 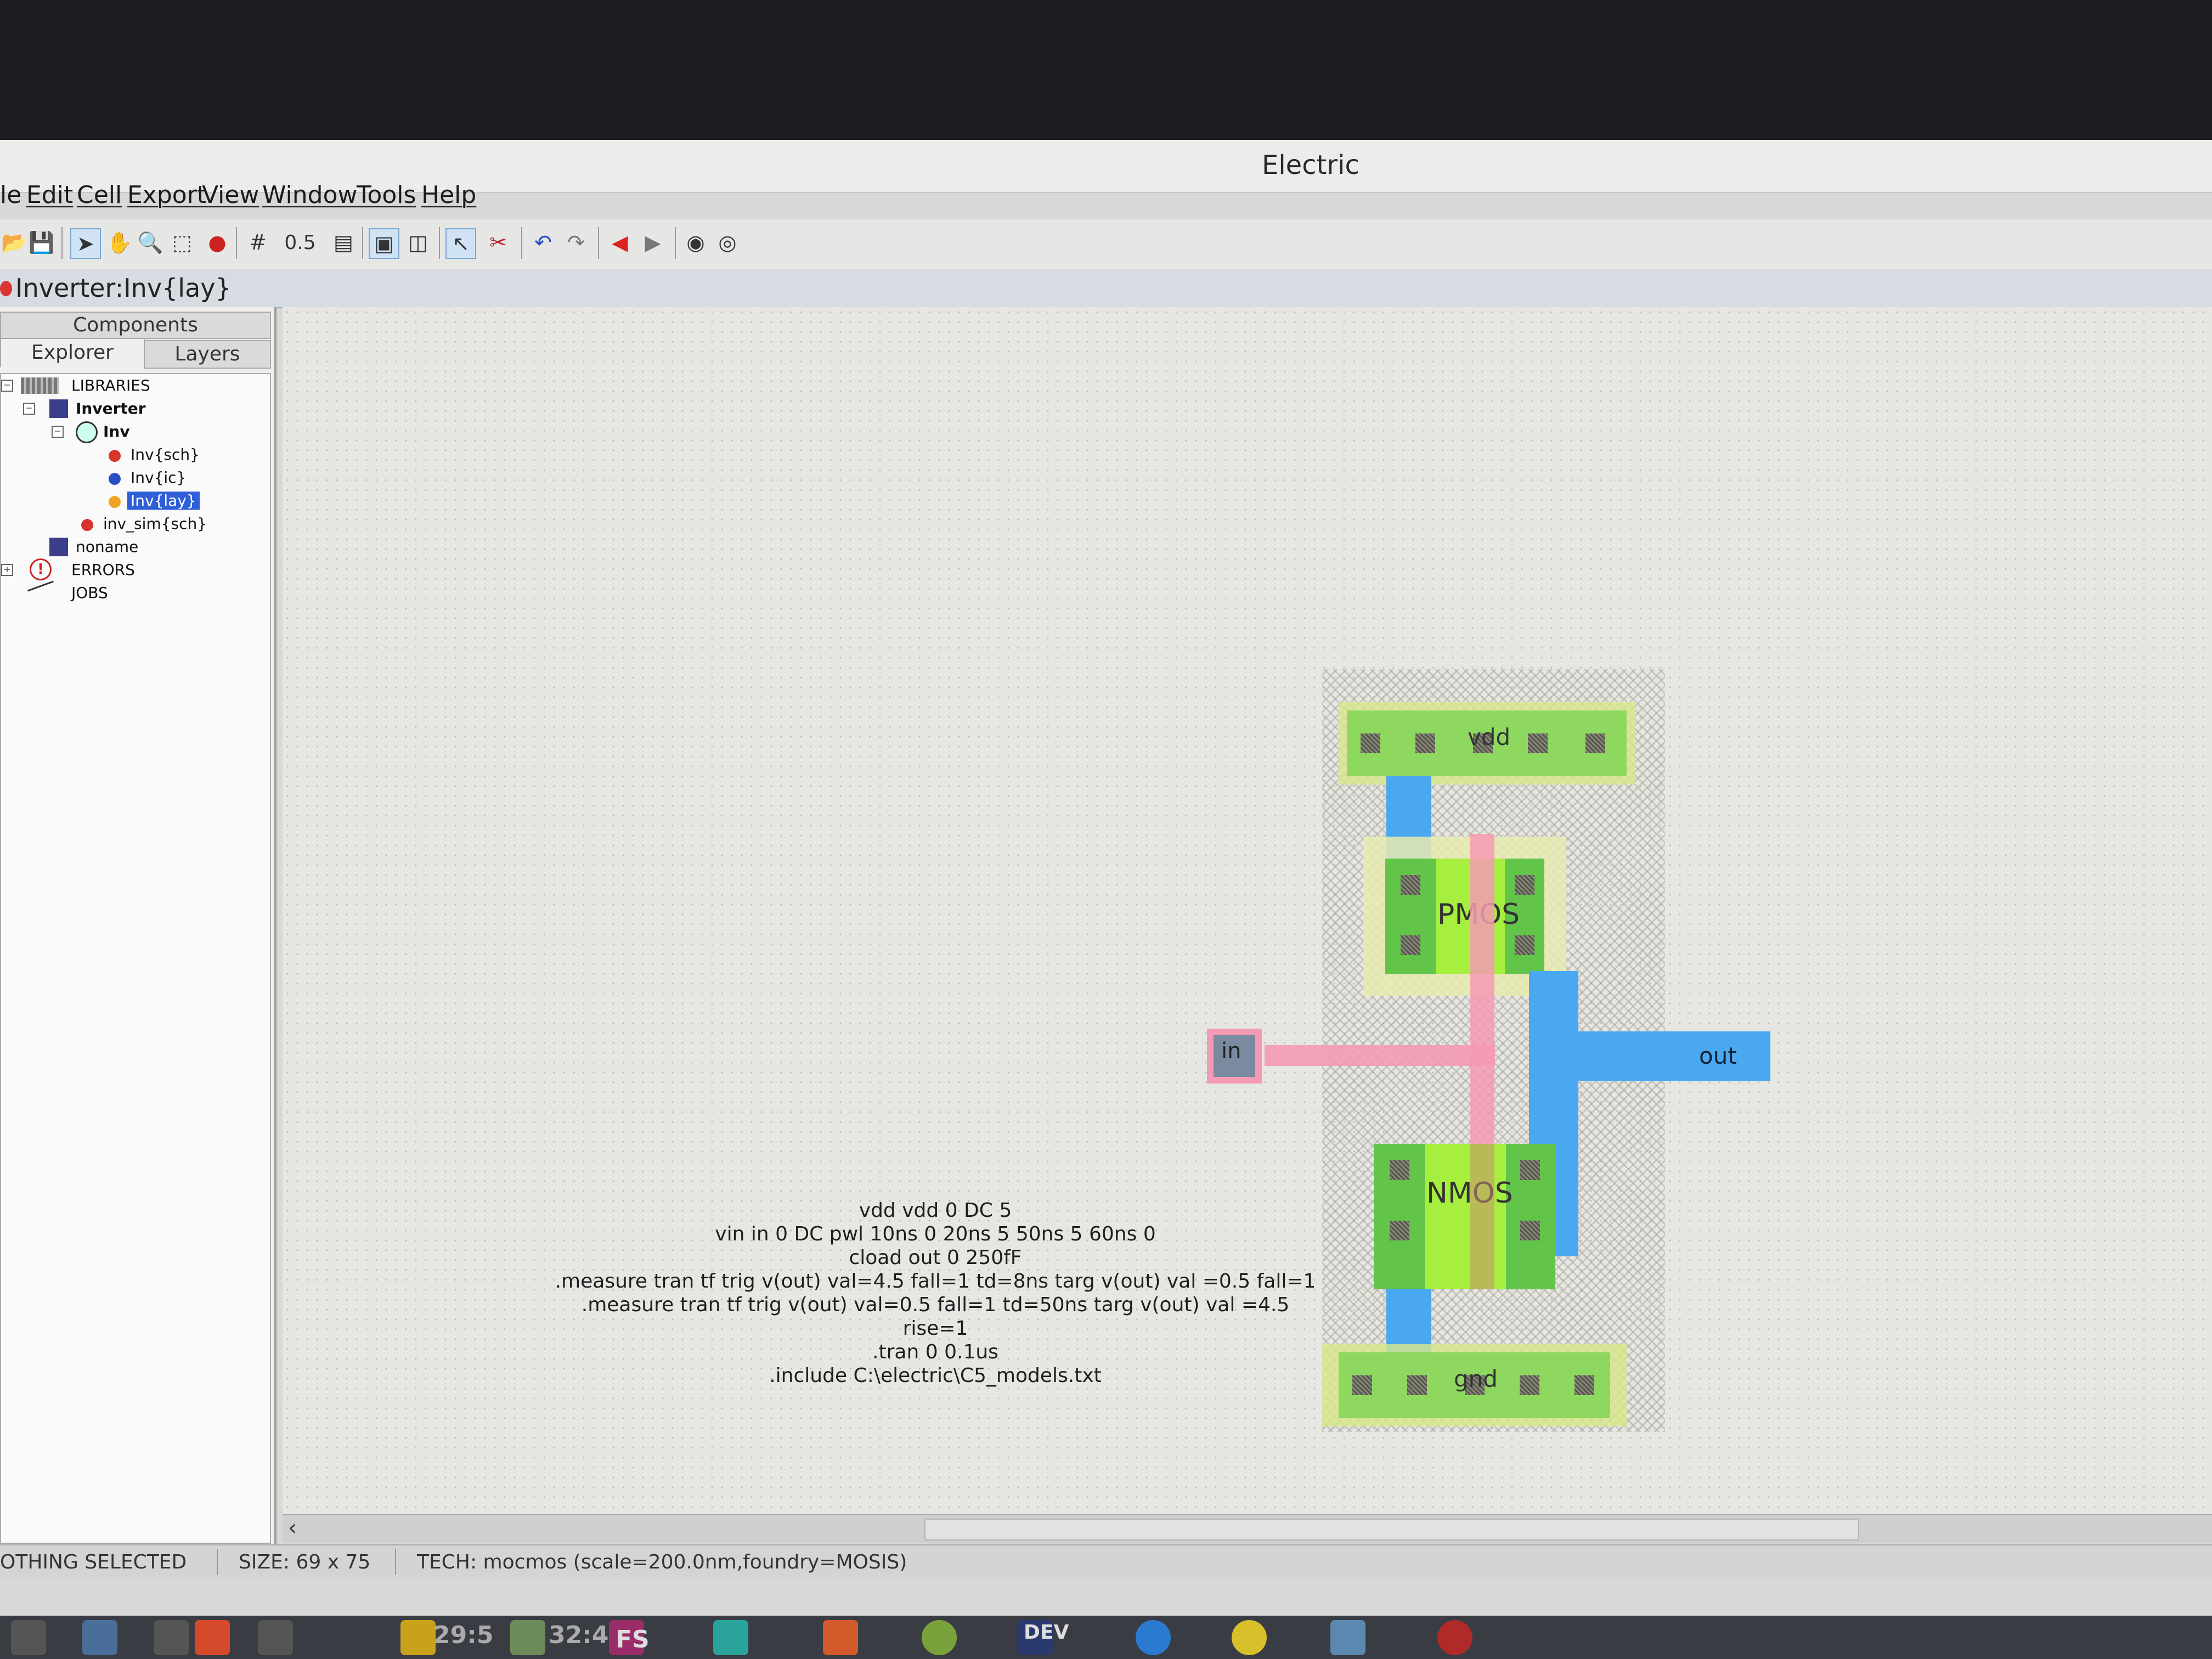 I want to click on nmos-label: NMOS, so click(x=1469, y=1193).